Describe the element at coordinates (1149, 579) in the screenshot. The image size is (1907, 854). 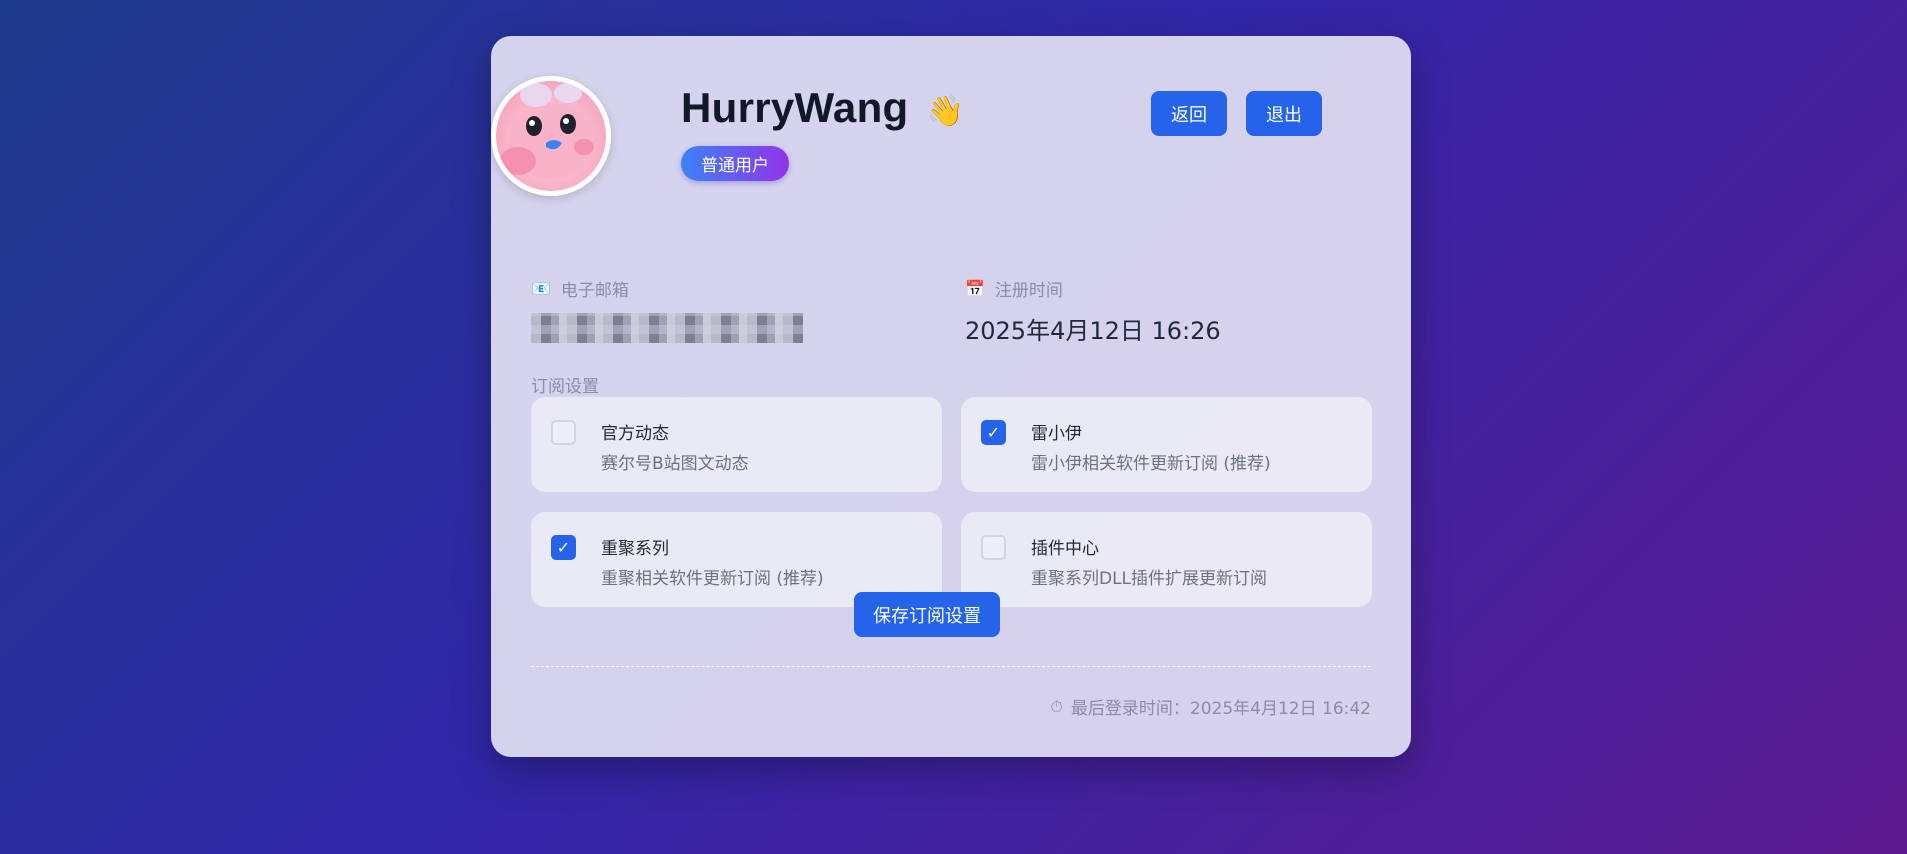
I see `subscription-desc: 重聚系列DLL插件扩展更新订阅` at that location.